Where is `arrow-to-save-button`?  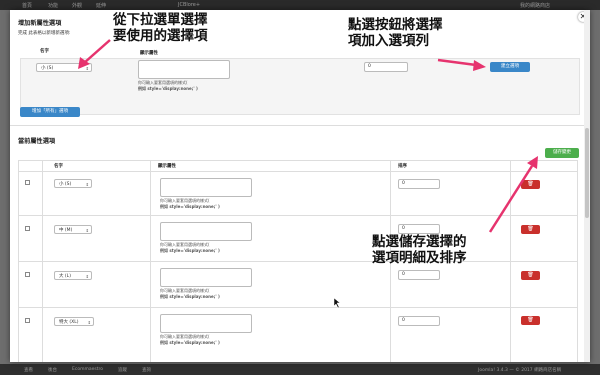
arrow-to-save-button is located at coordinates (513, 194).